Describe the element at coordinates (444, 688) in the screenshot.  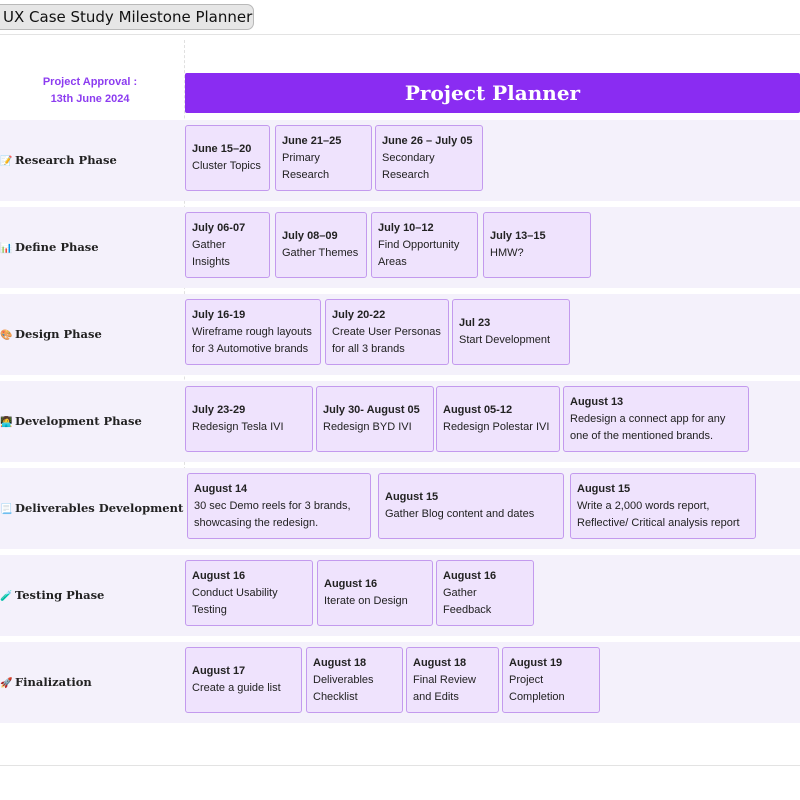
I see `milestone-task: Final Review and Edits` at that location.